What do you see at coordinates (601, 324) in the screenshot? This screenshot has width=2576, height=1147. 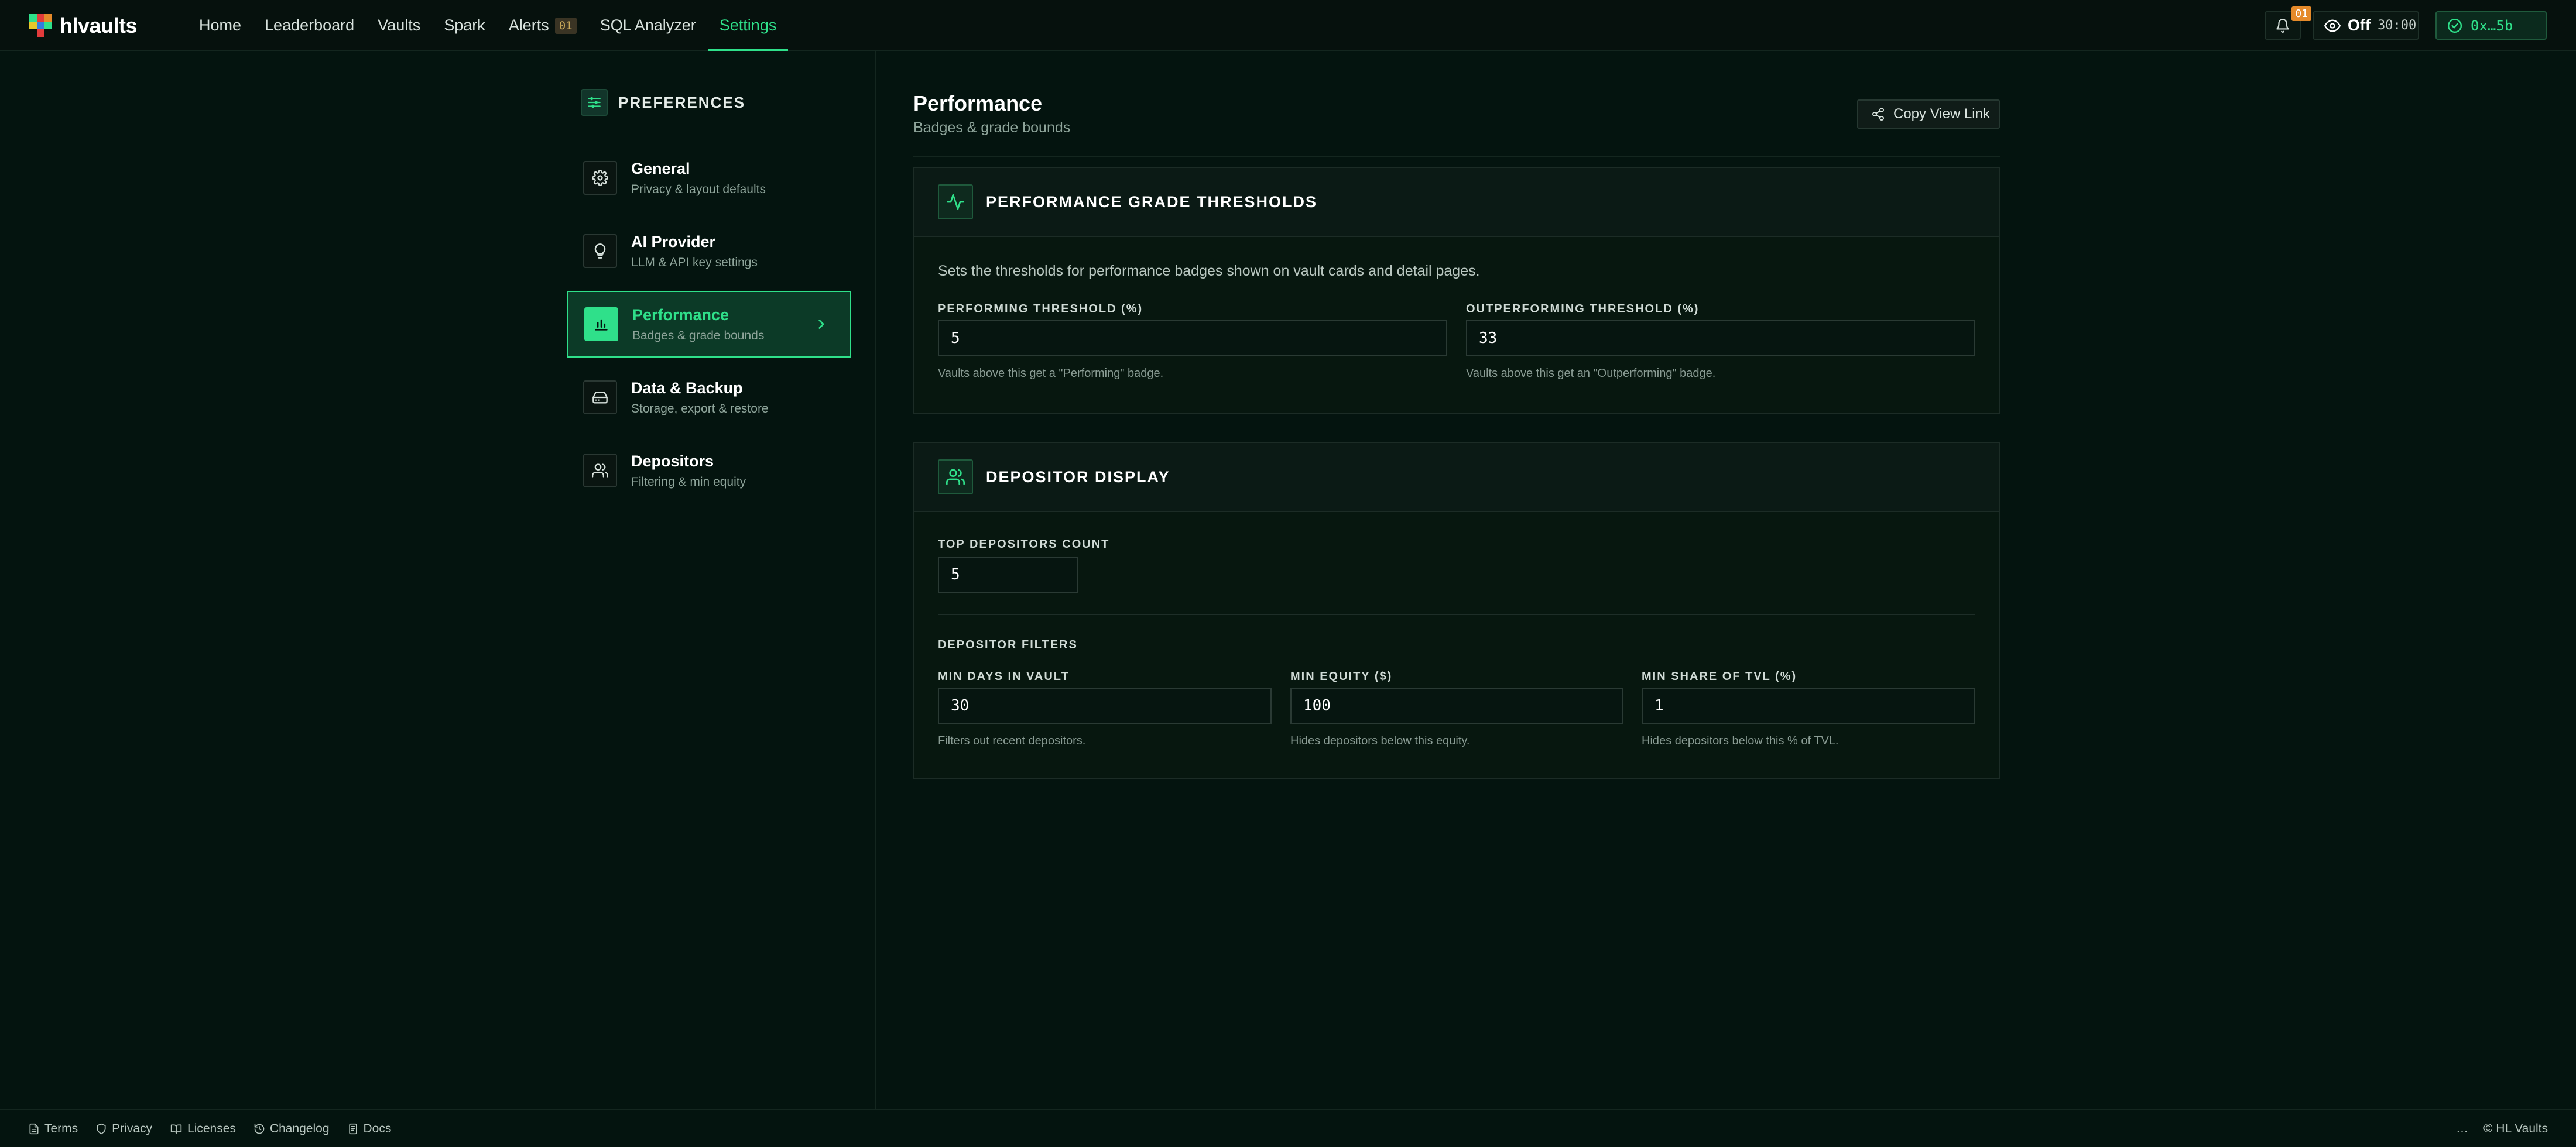 I see `bar-chart-icon` at bounding box center [601, 324].